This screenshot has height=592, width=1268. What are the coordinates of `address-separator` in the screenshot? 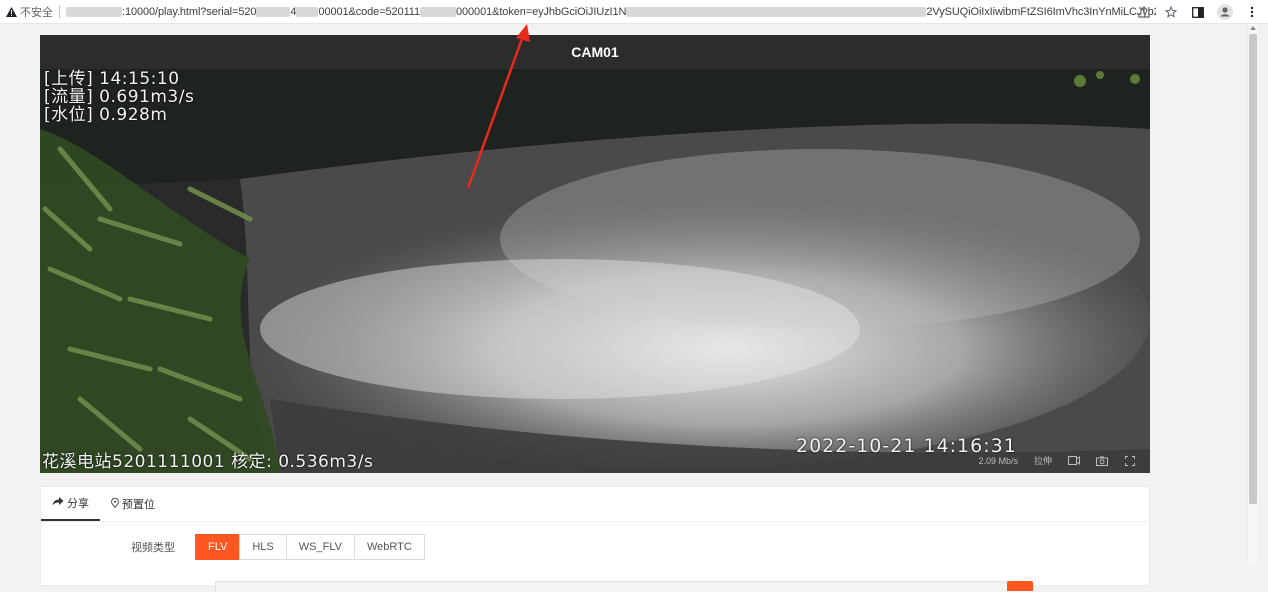 It's located at (59, 11).